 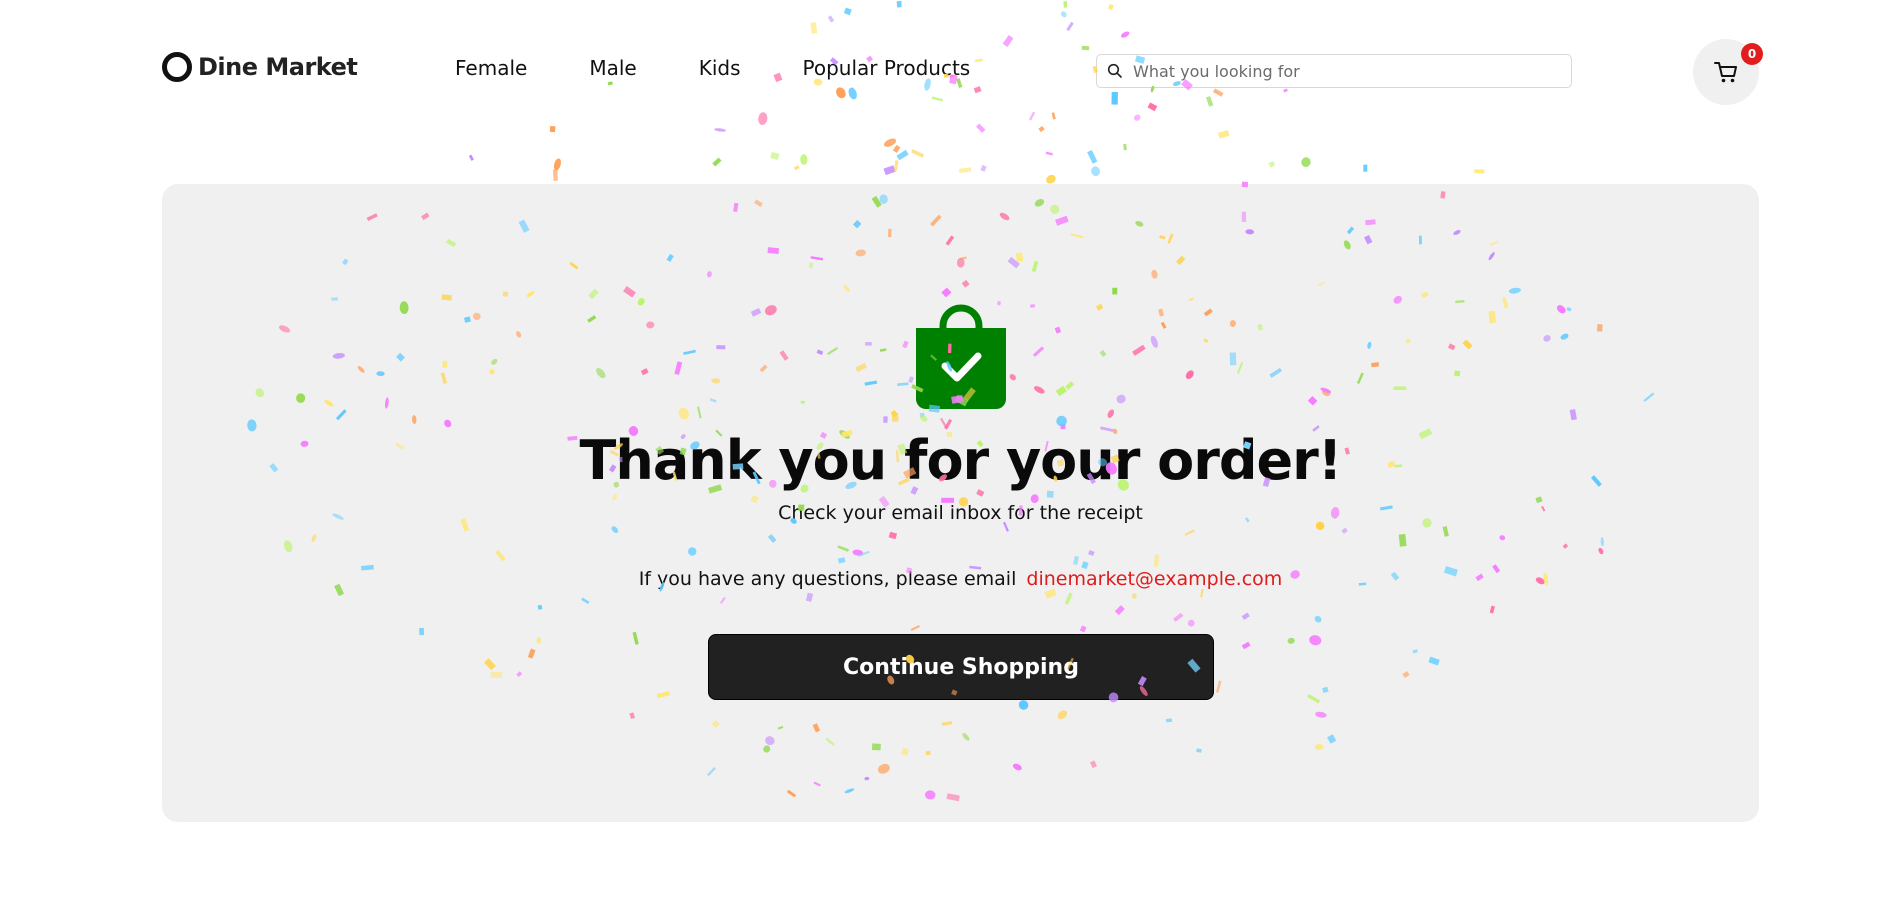 What do you see at coordinates (827, 579) in the screenshot?
I see `questions-text: If you have any questions, please email` at bounding box center [827, 579].